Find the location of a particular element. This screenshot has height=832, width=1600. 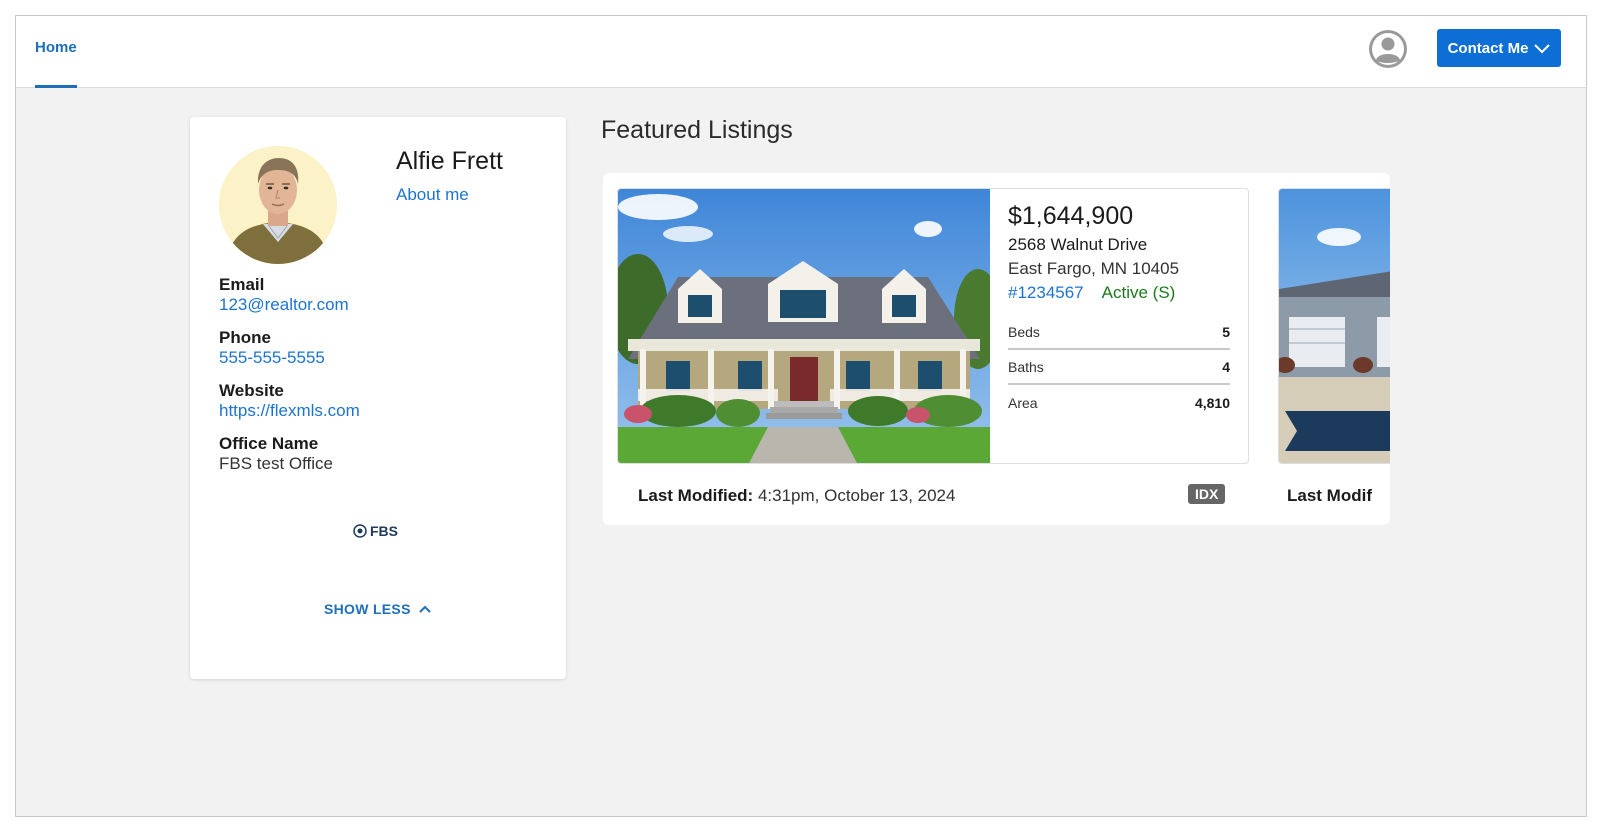

office-label: Office Name is located at coordinates (269, 443).